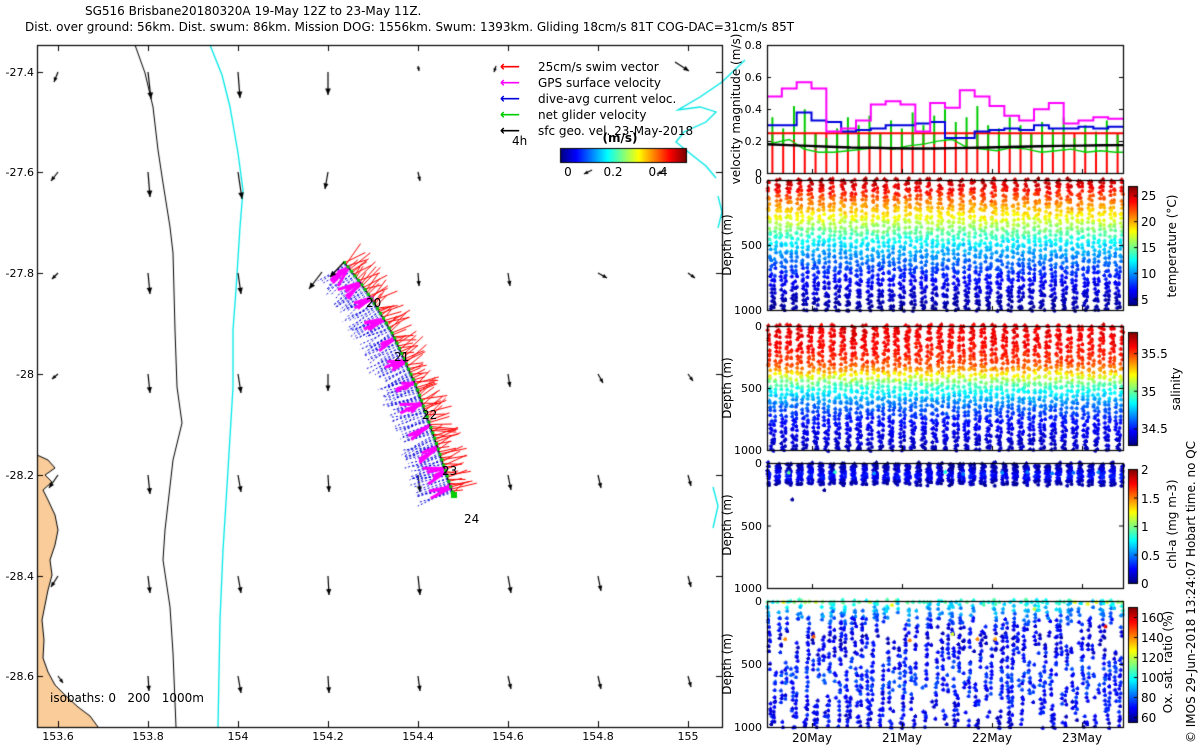  Describe the element at coordinates (596, 131) in the screenshot. I see `legend-row-sfc-geo: ⟵ sfc geo. vel. 23-May-2018` at that location.